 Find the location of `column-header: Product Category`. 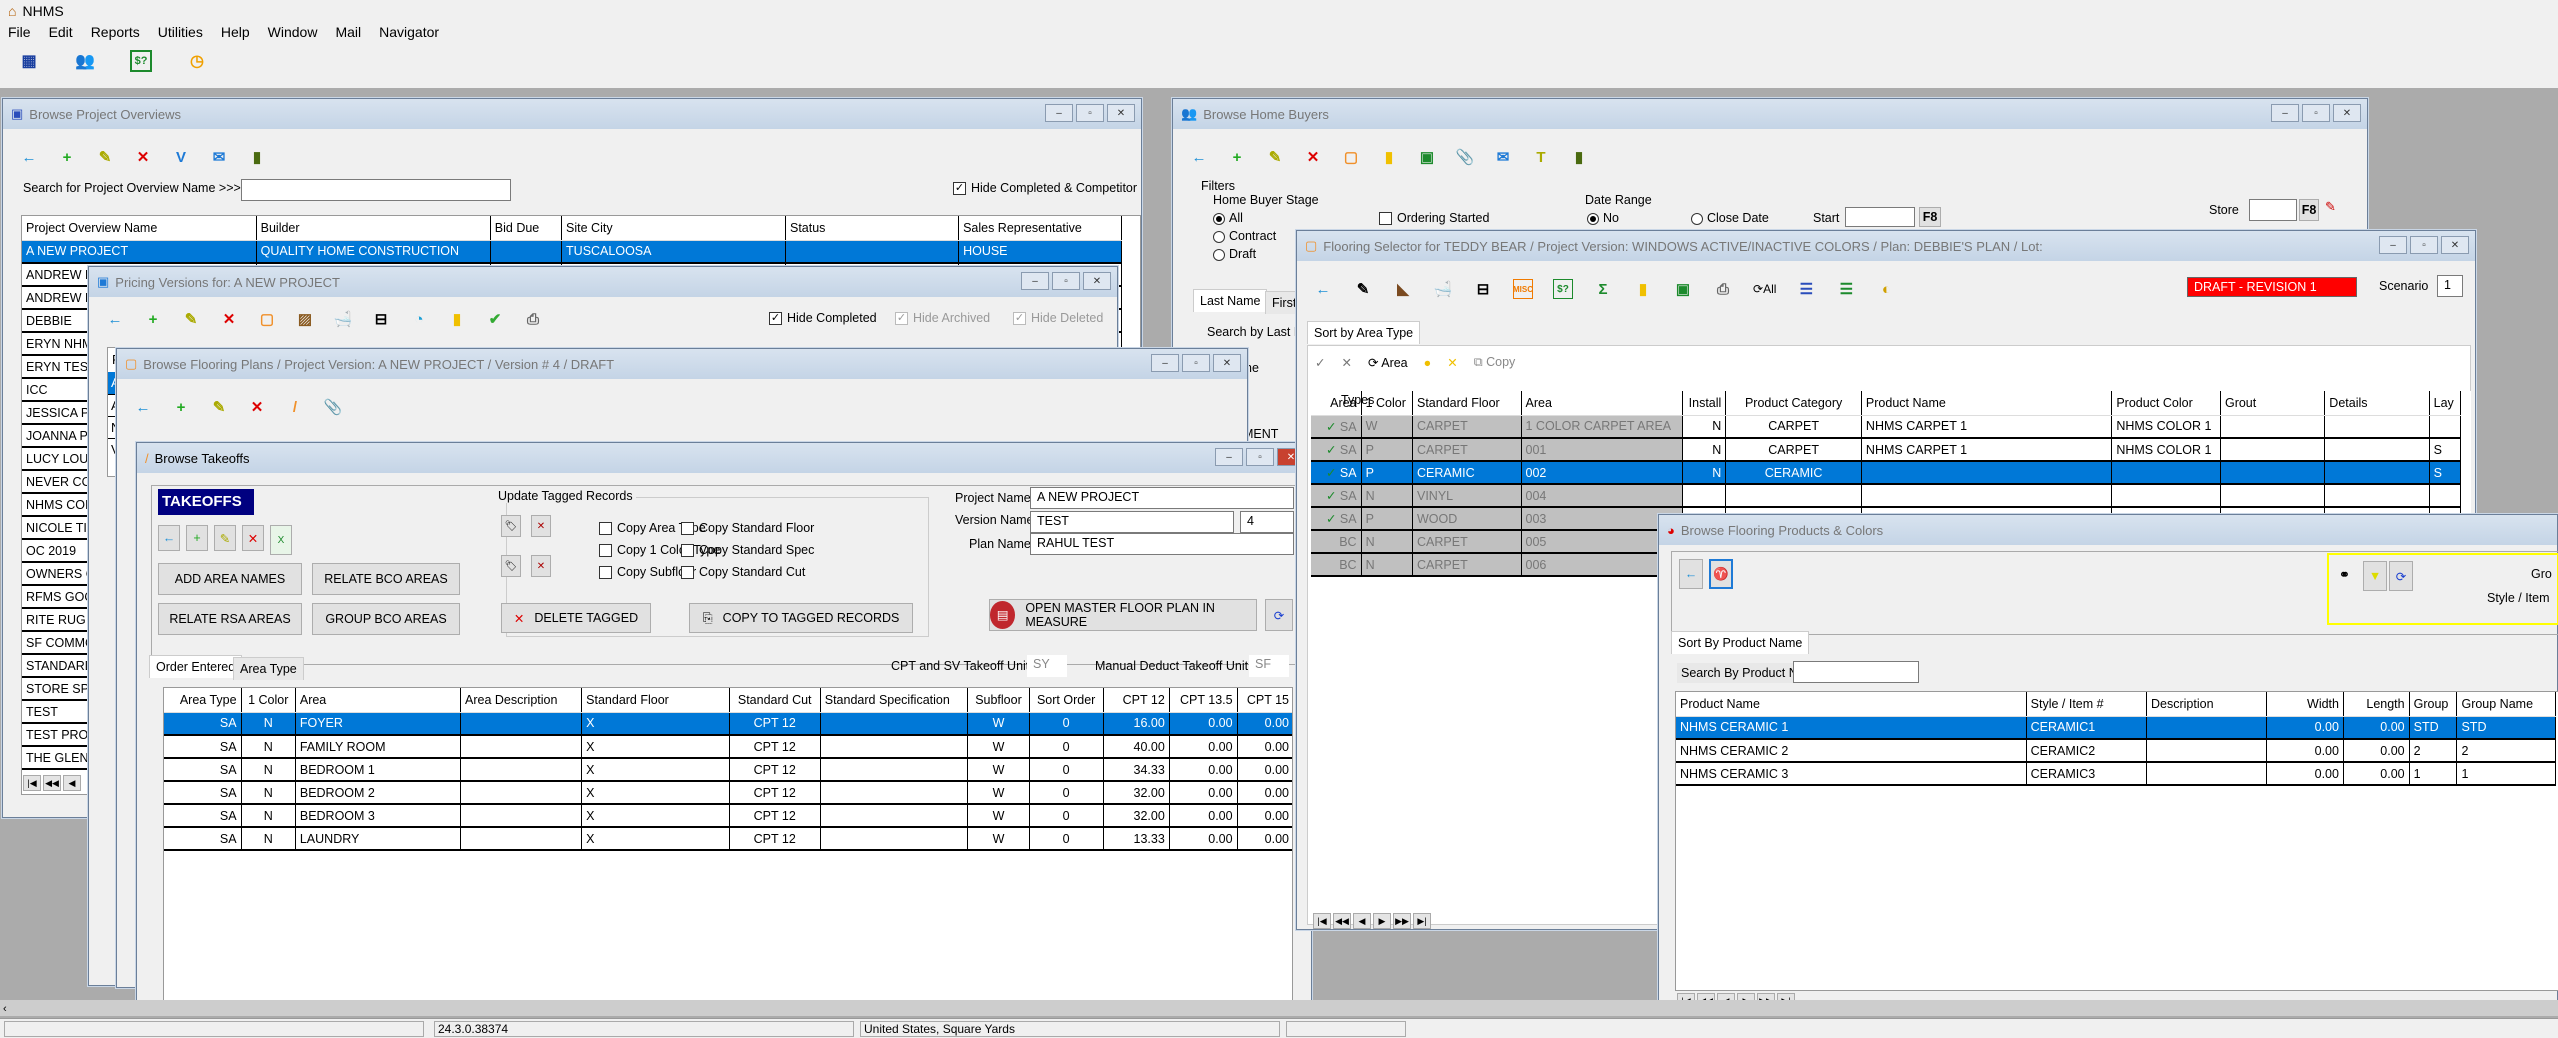

column-header: Product Category is located at coordinates (1793, 403).